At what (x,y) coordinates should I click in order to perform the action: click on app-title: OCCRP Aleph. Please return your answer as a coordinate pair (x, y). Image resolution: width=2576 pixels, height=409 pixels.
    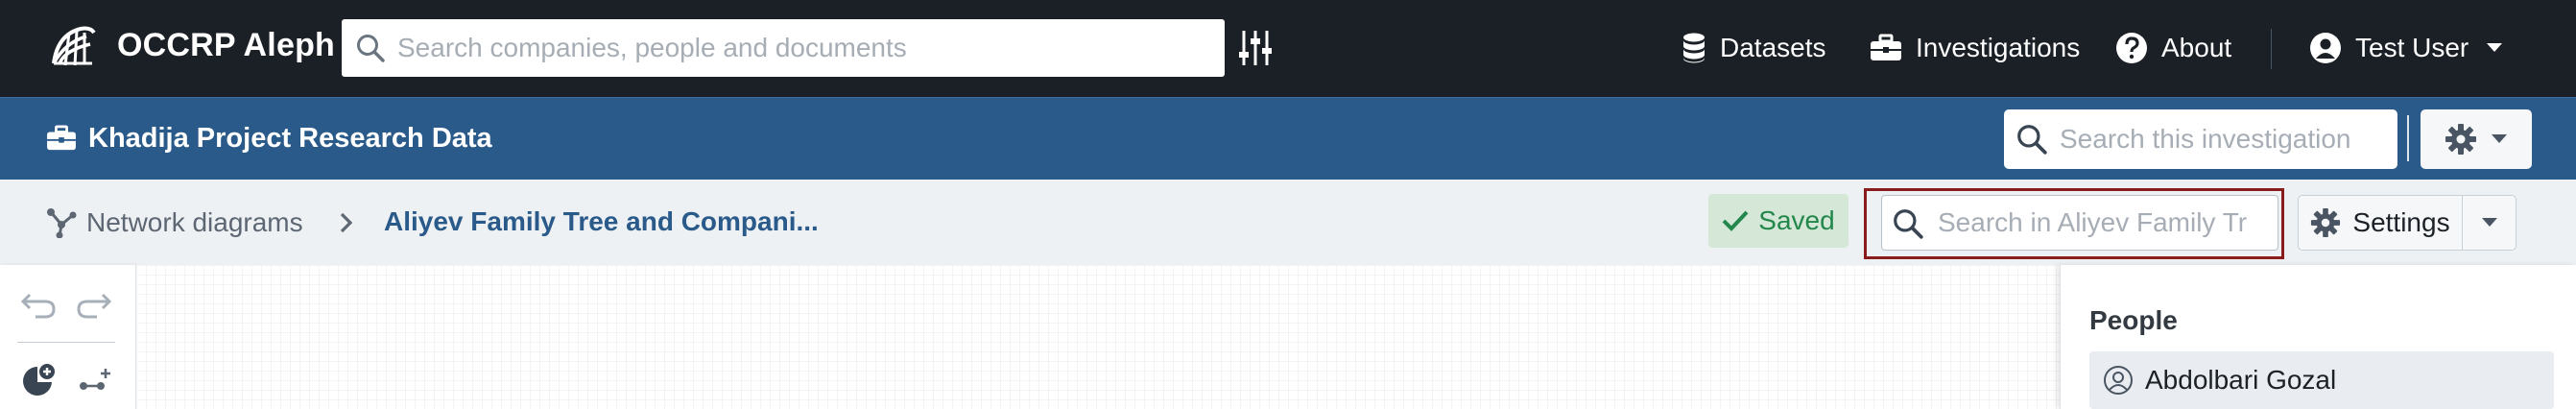
    Looking at the image, I should click on (226, 45).